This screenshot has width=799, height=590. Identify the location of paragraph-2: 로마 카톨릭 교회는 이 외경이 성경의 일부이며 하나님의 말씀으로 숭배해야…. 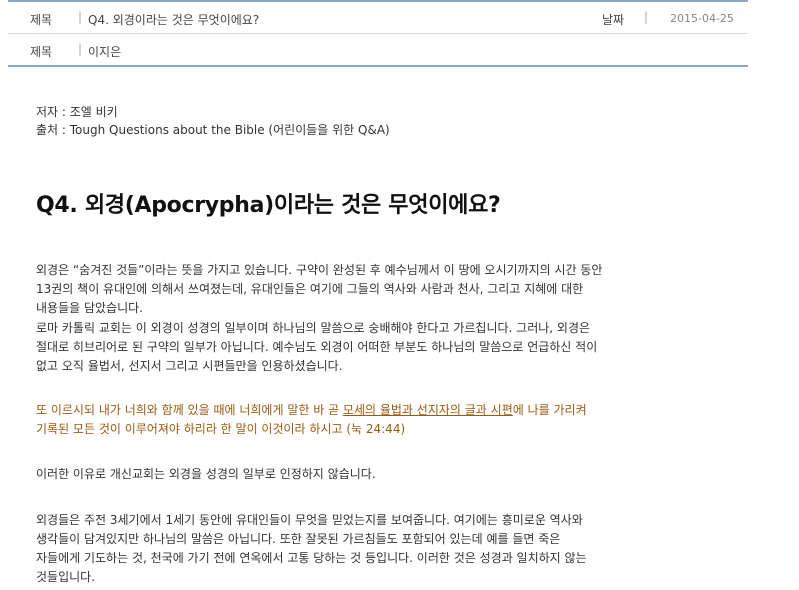
(386, 347).